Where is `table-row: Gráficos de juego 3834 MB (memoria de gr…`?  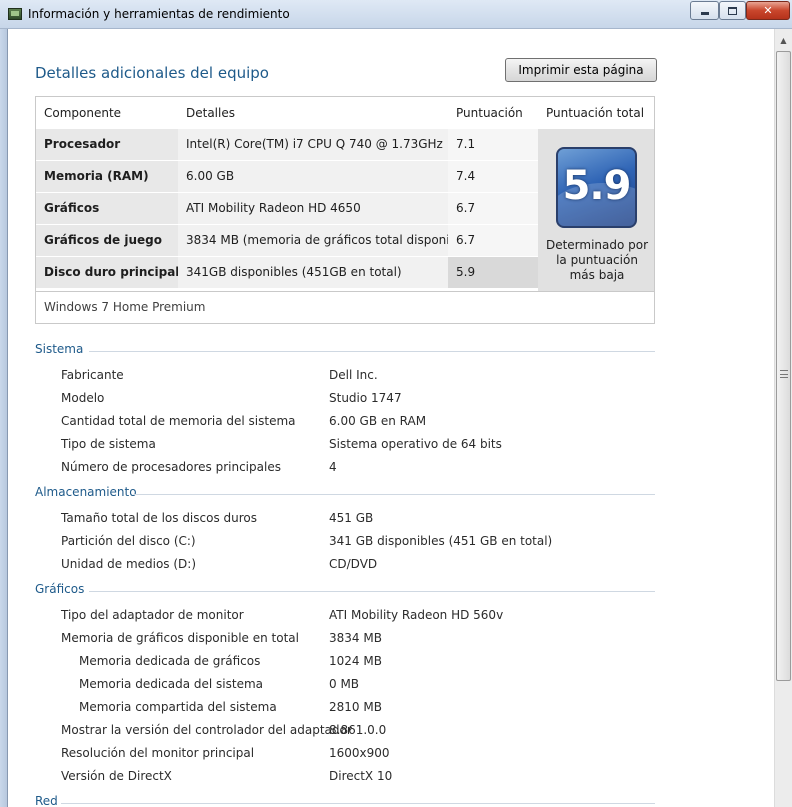
table-row: Gráficos de juego 3834 MB (memoria de gr… is located at coordinates (287, 241).